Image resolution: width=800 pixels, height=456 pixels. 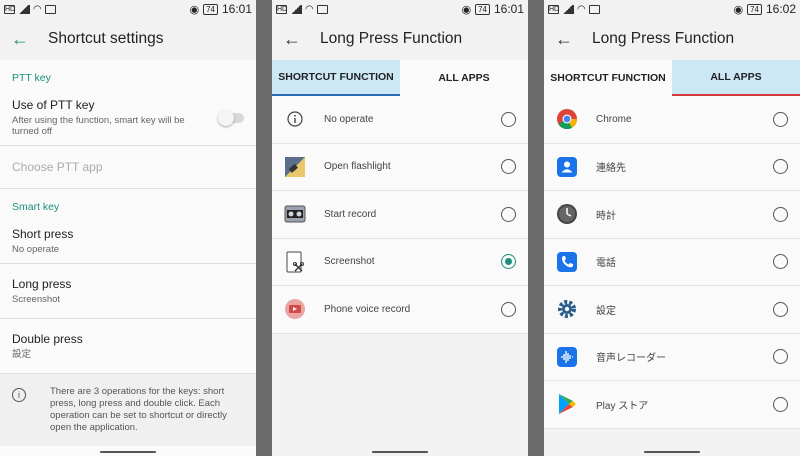 I want to click on list-item: No operate, so click(x=400, y=120).